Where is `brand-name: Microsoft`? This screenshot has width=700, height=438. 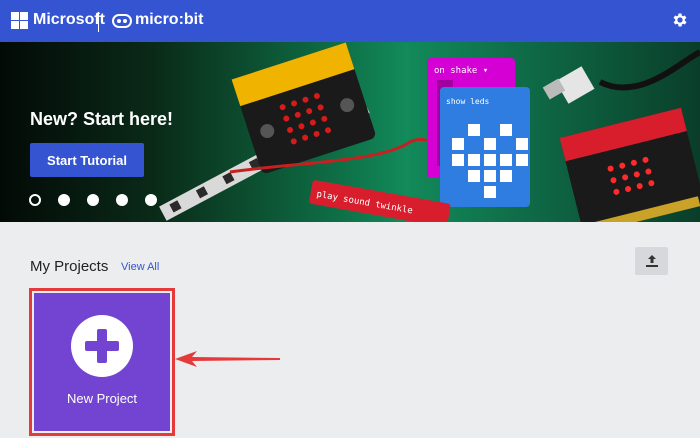 brand-name: Microsoft is located at coordinates (69, 20).